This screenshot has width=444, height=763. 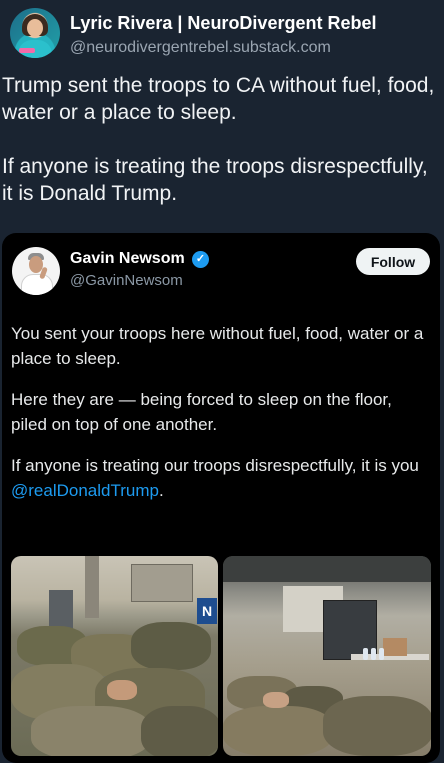 I want to click on sign-letter: N, so click(x=207, y=611).